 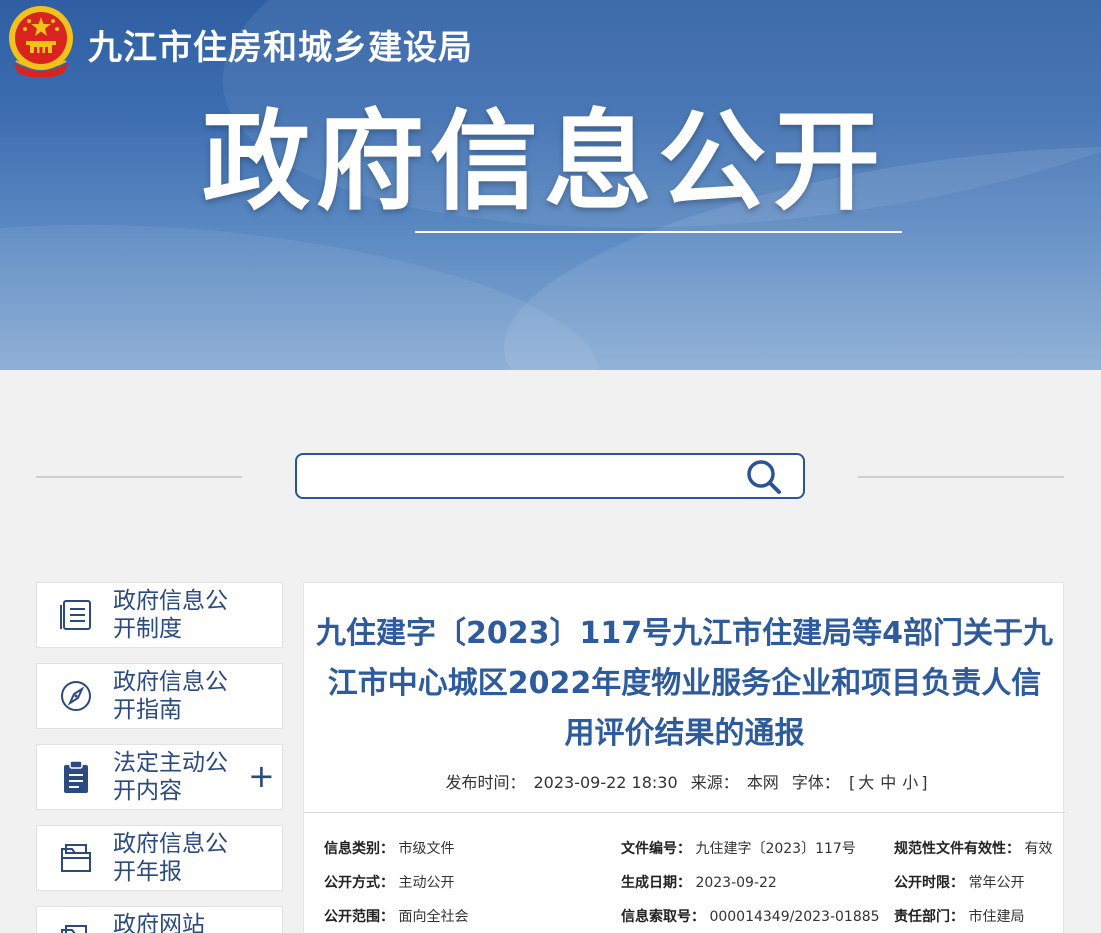 What do you see at coordinates (866, 782) in the screenshot?
I see `font-size-large-button: 大` at bounding box center [866, 782].